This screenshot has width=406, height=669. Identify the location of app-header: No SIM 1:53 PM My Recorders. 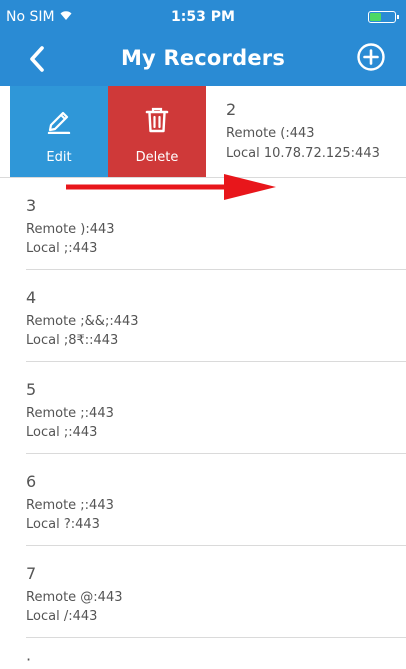
(203, 43).